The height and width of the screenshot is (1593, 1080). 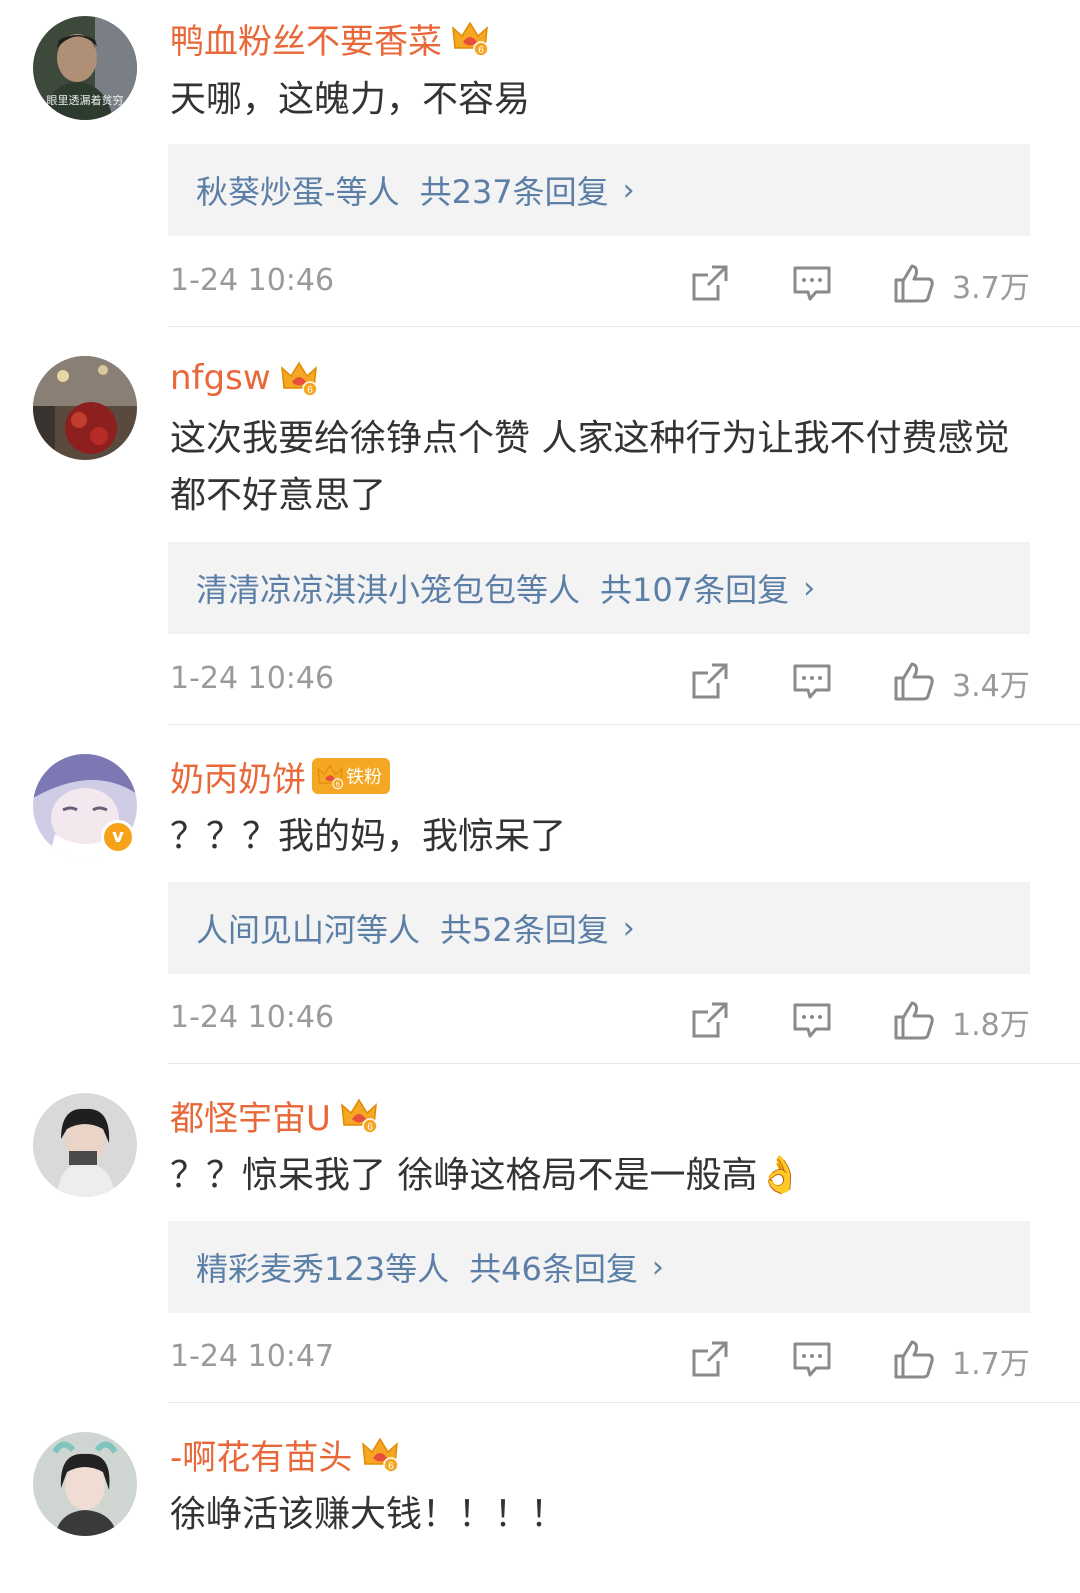 What do you see at coordinates (220, 378) in the screenshot?
I see `username: nfgsw` at bounding box center [220, 378].